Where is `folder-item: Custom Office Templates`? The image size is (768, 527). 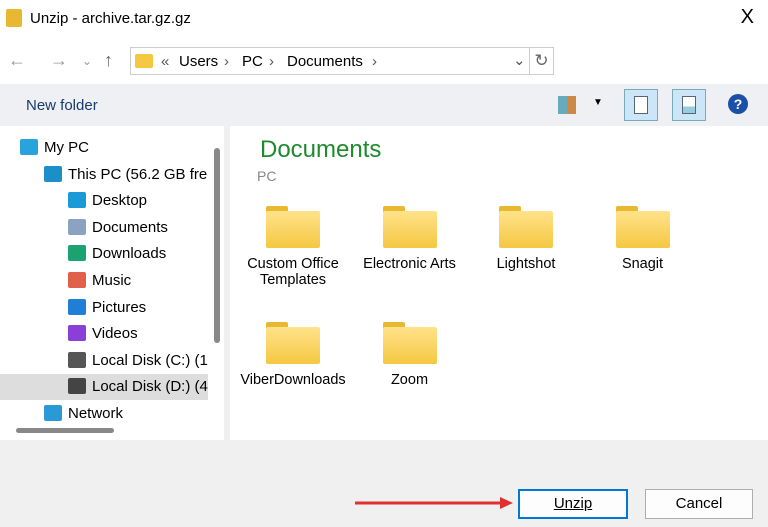 folder-item: Custom Office Templates is located at coordinates (293, 247).